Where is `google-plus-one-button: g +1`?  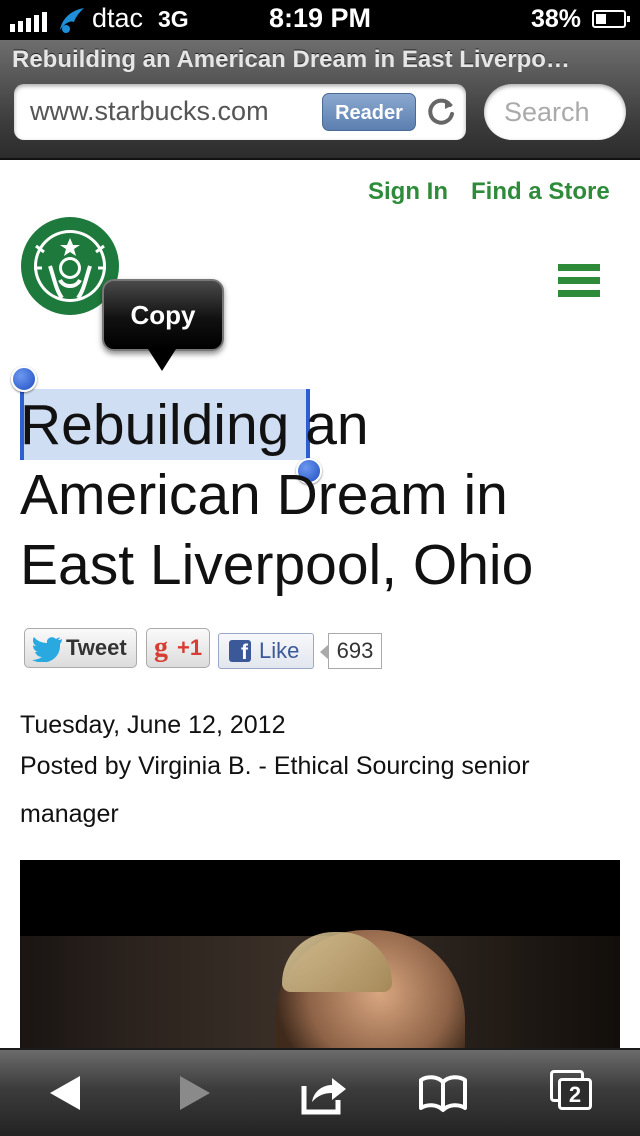
google-plus-one-button: g +1 is located at coordinates (178, 648).